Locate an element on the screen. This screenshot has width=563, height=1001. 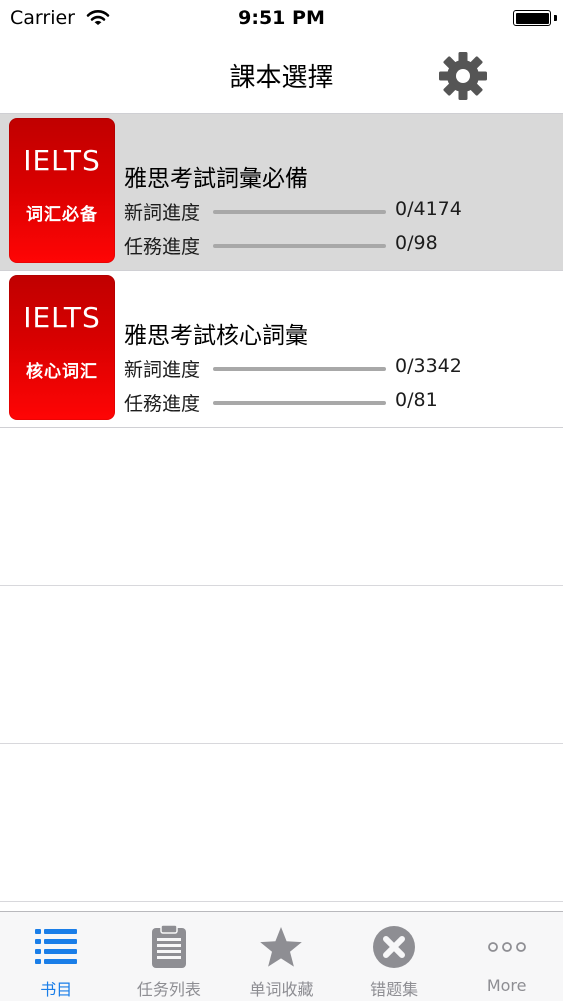
book-cover: IELTS 核心词汇 is located at coordinates (62, 347).